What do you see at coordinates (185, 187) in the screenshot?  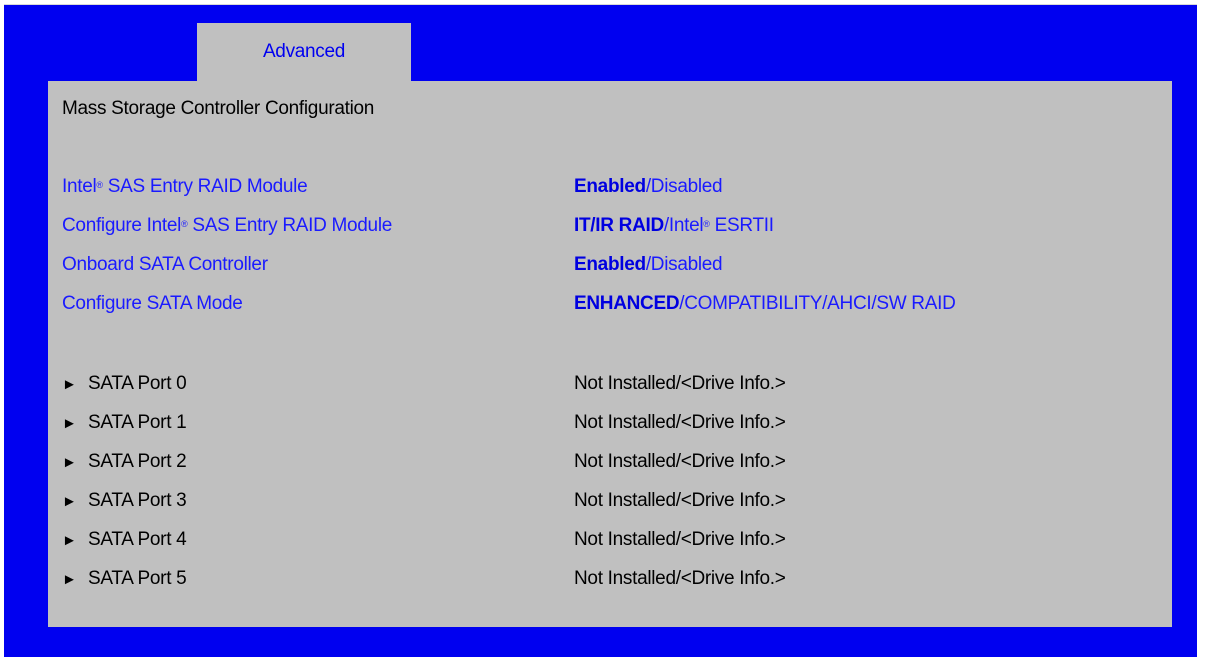 I see `setting-sas-raid-module: Intel® SAS Entry RAID Module` at bounding box center [185, 187].